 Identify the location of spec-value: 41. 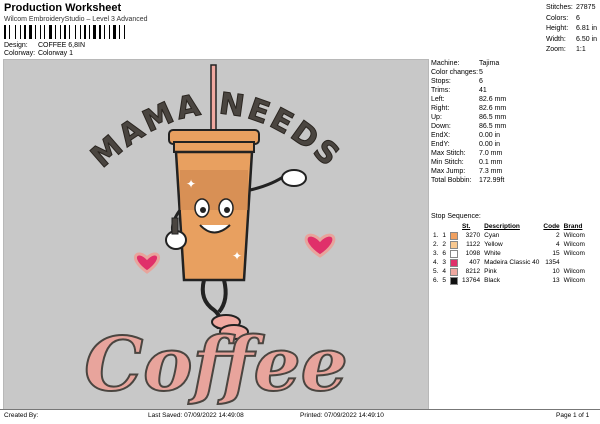
(483, 90).